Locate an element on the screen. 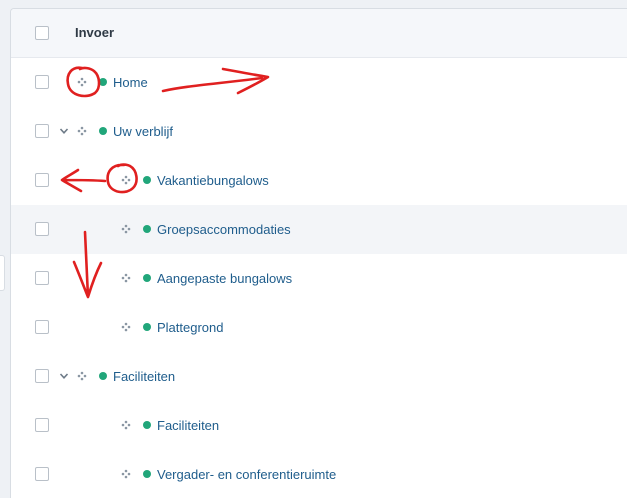 The height and width of the screenshot is (498, 627). table-row: Groepsaccommodaties is located at coordinates (319, 229).